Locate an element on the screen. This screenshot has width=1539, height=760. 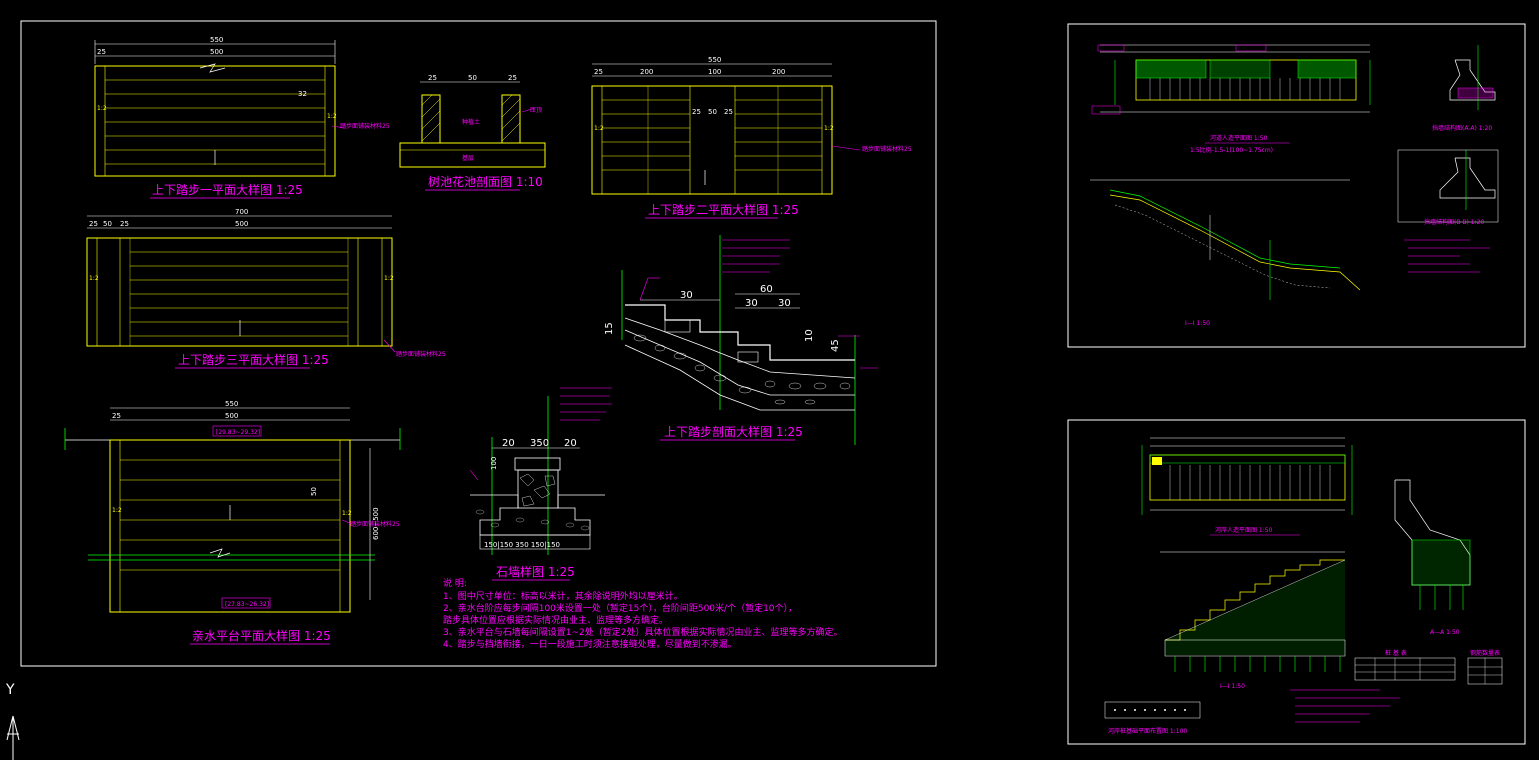
rt-bb-title: 挡墙结构图(B-B) 1:20 is located at coordinates (1454, 222).